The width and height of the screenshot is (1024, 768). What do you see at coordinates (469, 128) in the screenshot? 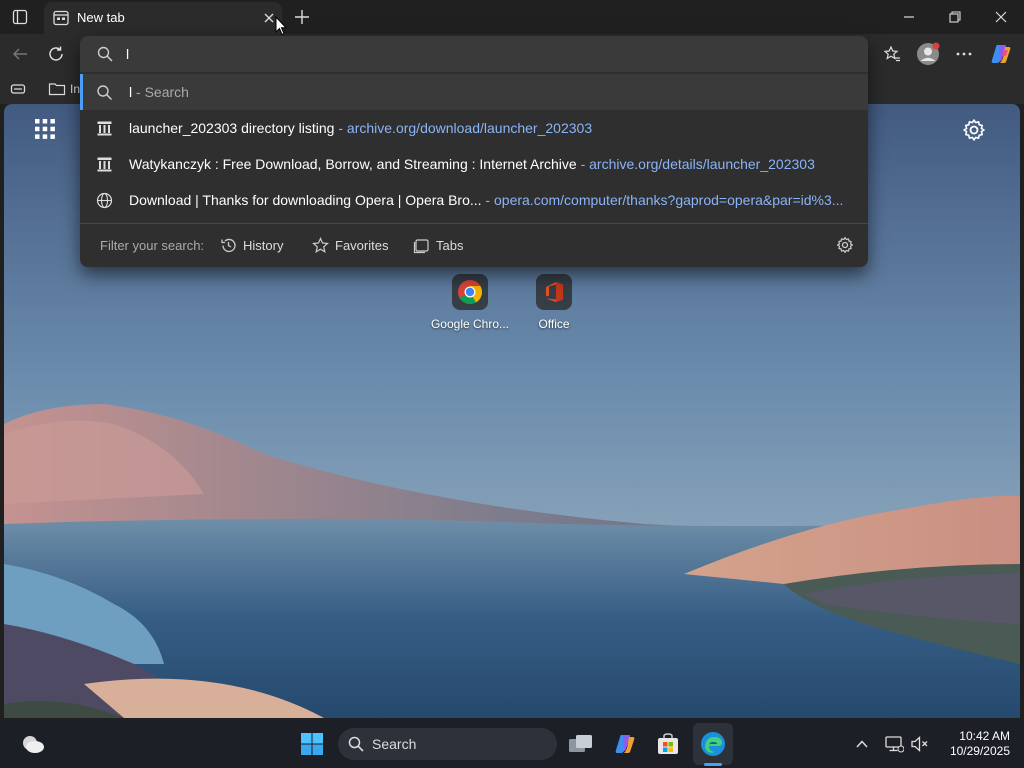
I see `suggestion-url: archive.org/download/launcher_202303` at bounding box center [469, 128].